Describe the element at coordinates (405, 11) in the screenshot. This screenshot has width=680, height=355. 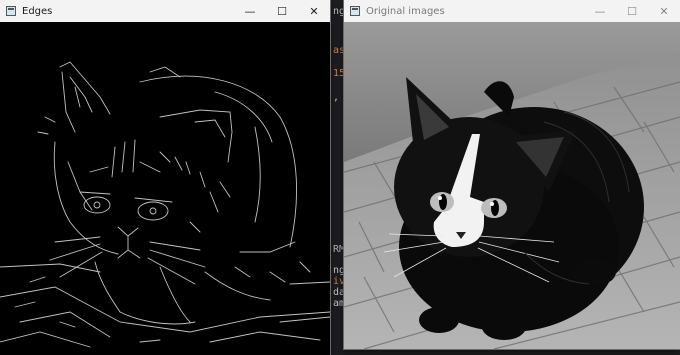
I see `window-title: Original images` at that location.